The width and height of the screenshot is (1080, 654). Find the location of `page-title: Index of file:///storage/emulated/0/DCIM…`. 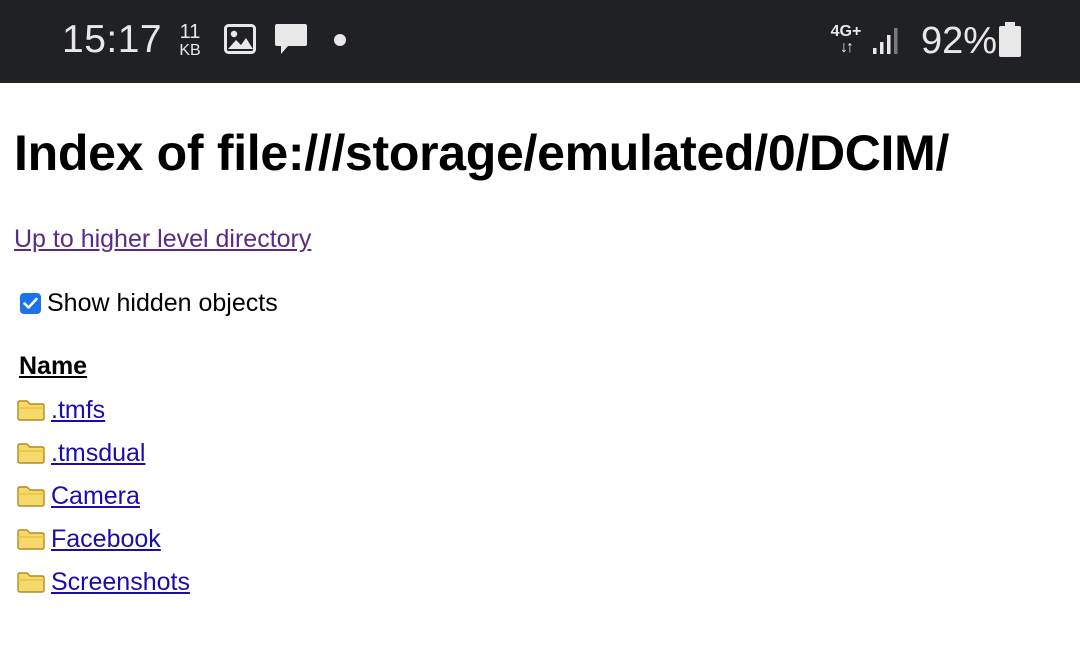

page-title: Index of file:///storage/emulated/0/DCIM… is located at coordinates (482, 153).